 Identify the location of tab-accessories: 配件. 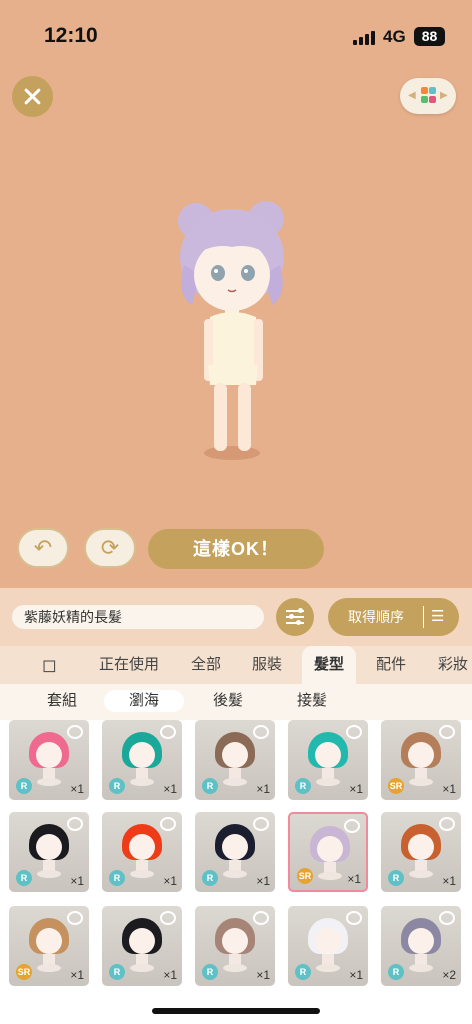
(391, 665).